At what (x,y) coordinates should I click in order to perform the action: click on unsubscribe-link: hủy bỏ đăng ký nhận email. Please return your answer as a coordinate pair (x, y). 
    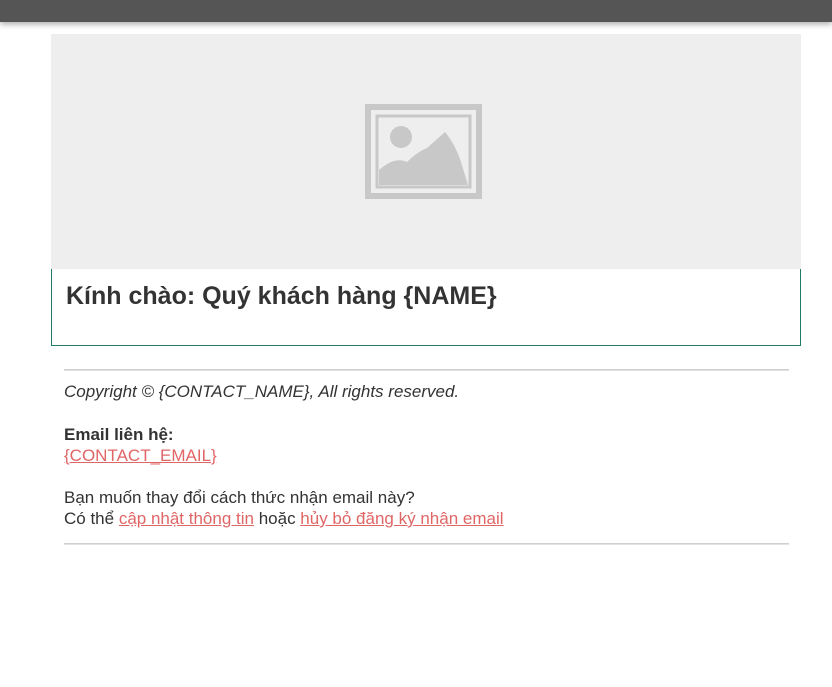
    Looking at the image, I should click on (401, 518).